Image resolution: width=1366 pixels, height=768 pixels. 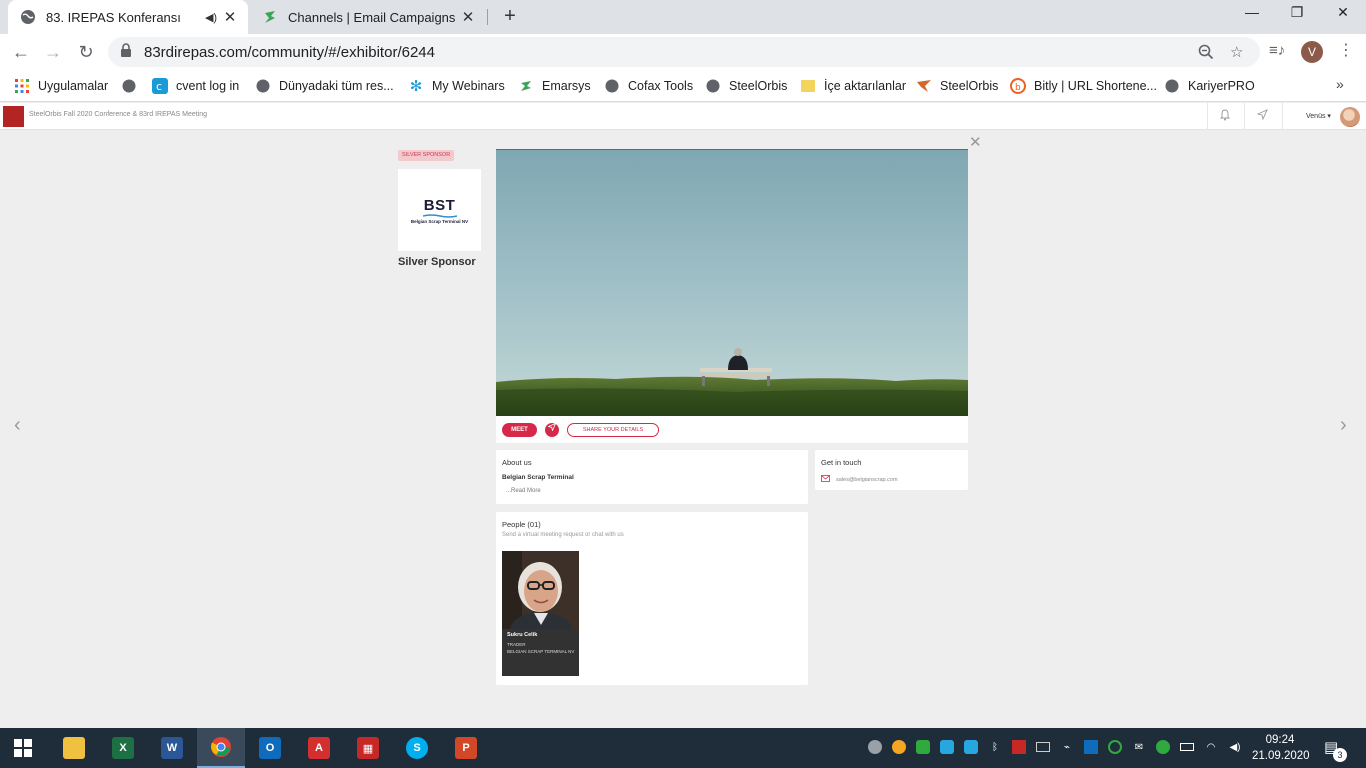 What do you see at coordinates (1206, 52) in the screenshot?
I see `zoom-icon` at bounding box center [1206, 52].